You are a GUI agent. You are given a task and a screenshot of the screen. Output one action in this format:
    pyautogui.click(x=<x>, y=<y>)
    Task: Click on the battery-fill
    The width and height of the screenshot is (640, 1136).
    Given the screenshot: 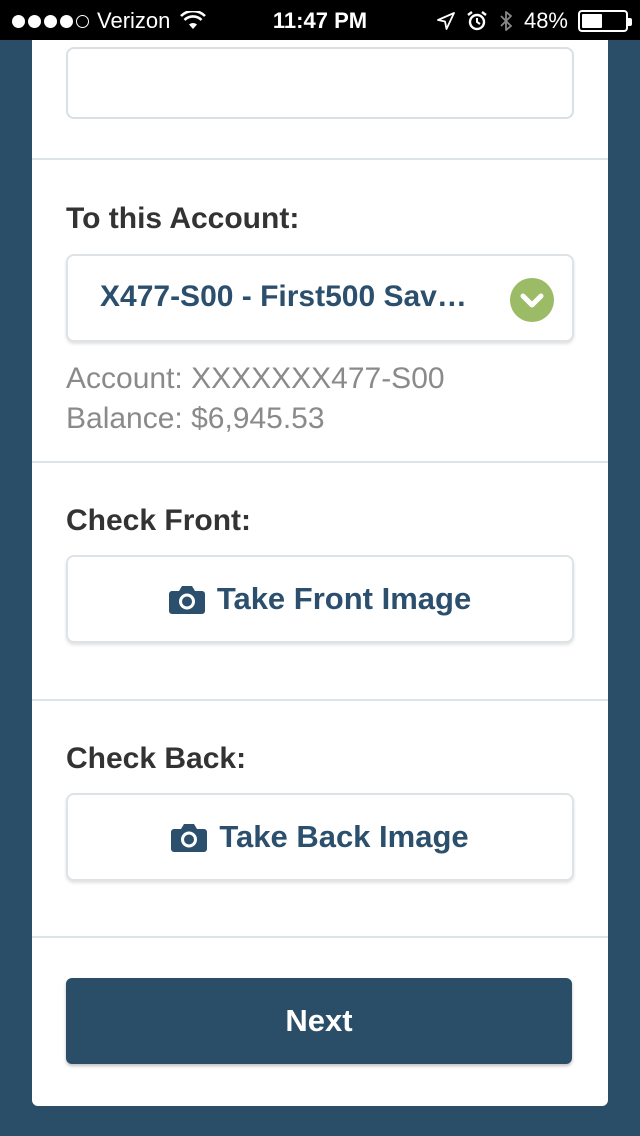 What is the action you would take?
    pyautogui.click(x=592, y=21)
    